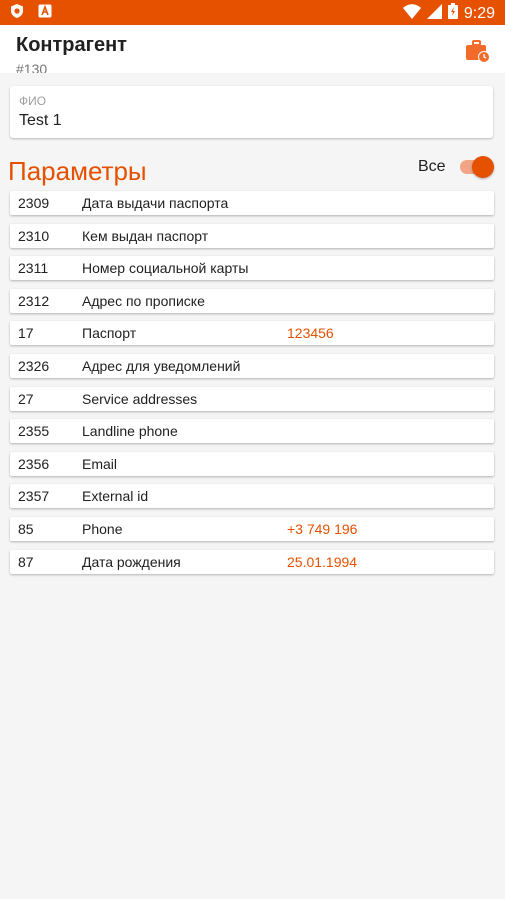 This screenshot has width=505, height=899. What do you see at coordinates (310, 333) in the screenshot?
I see `param-value: 123456` at bounding box center [310, 333].